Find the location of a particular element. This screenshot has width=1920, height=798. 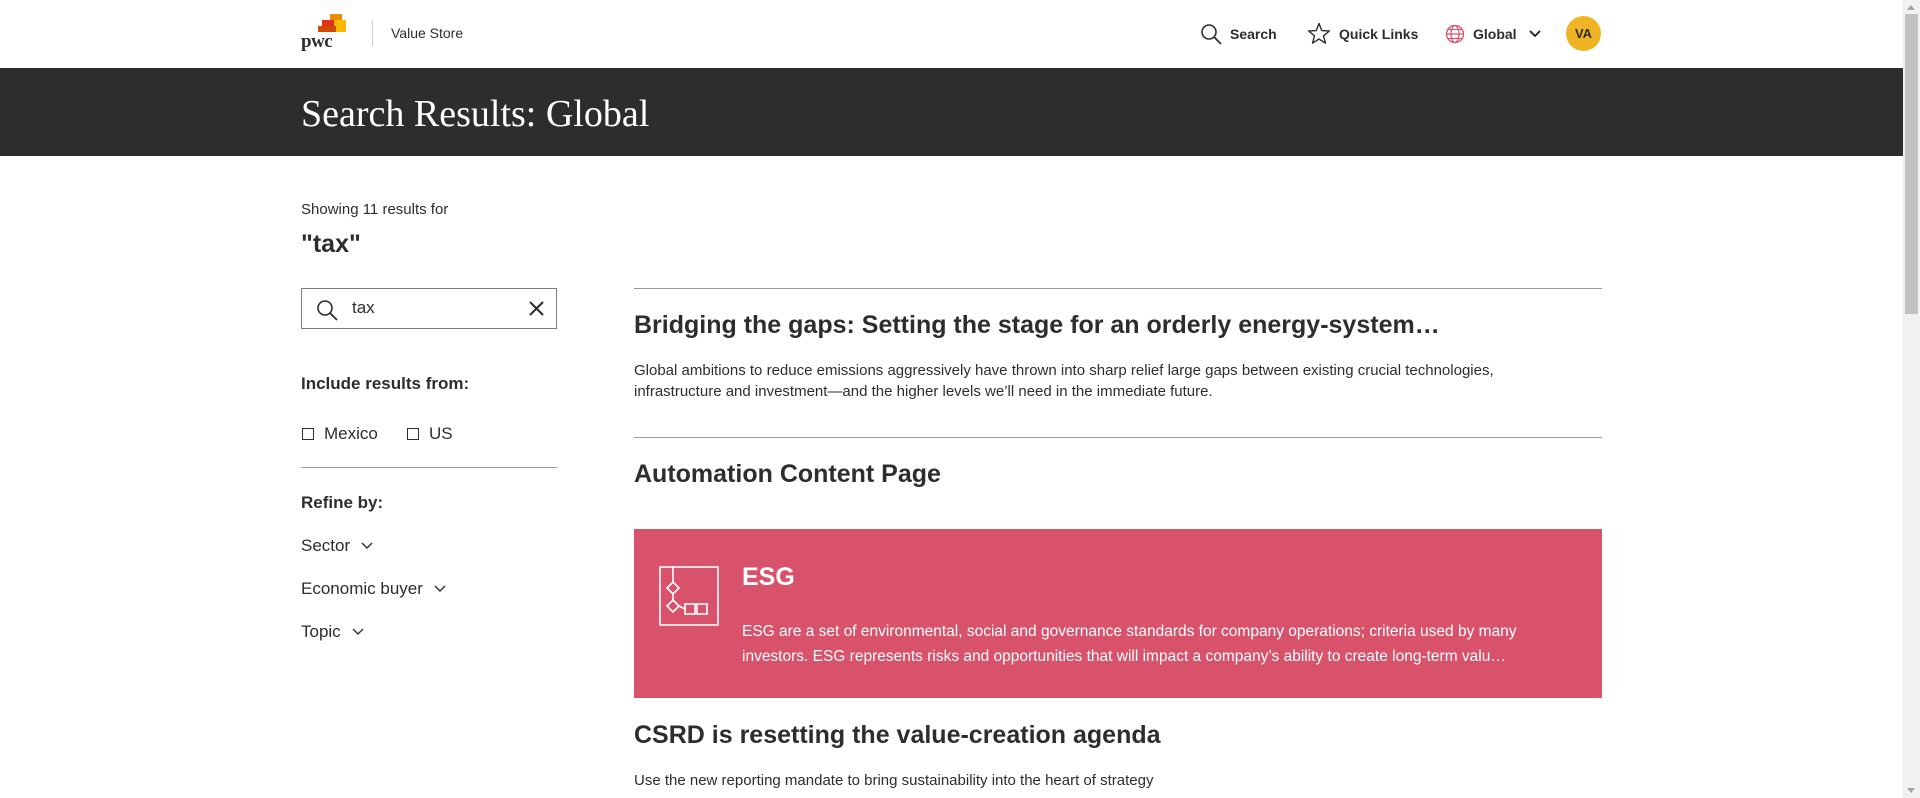

checkbox-us: US is located at coordinates (430, 434).